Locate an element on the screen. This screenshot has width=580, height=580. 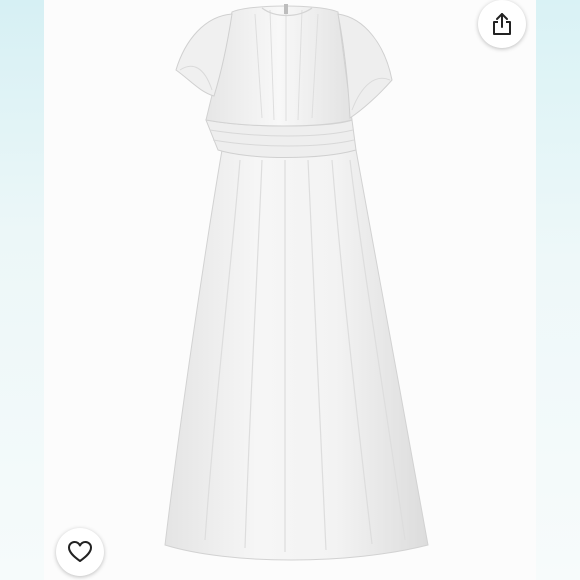
left-adjacent-photo-edge is located at coordinates (22, 290).